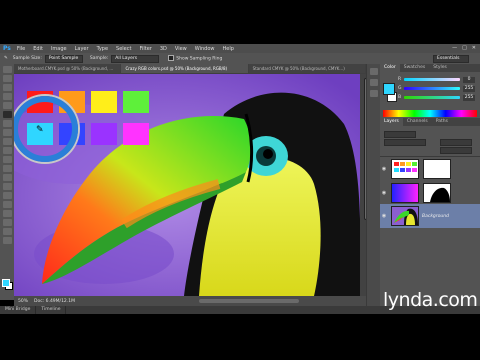  Describe the element at coordinates (408, 164) in the screenshot. I see `thumb-swatch-yellow` at that location.